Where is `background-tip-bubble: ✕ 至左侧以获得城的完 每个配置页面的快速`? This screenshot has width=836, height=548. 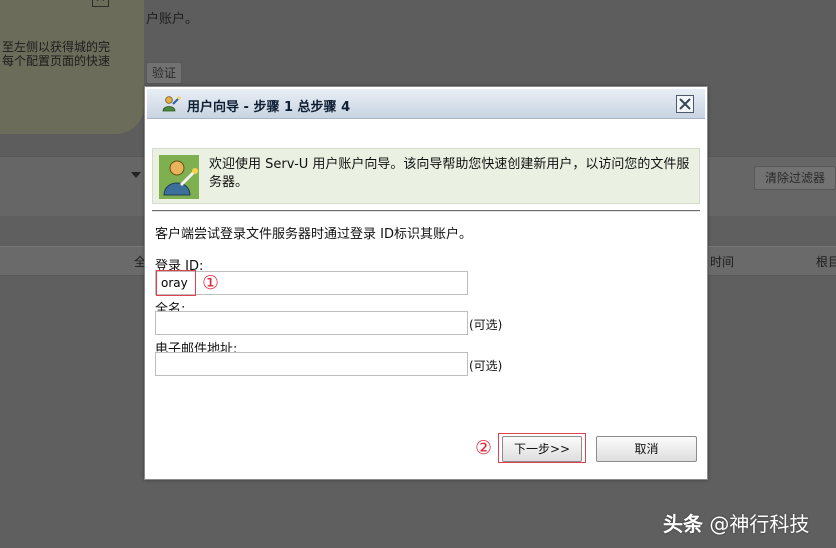 background-tip-bubble: ✕ 至左侧以获得城的完 每个配置页面的快速 is located at coordinates (72, 67).